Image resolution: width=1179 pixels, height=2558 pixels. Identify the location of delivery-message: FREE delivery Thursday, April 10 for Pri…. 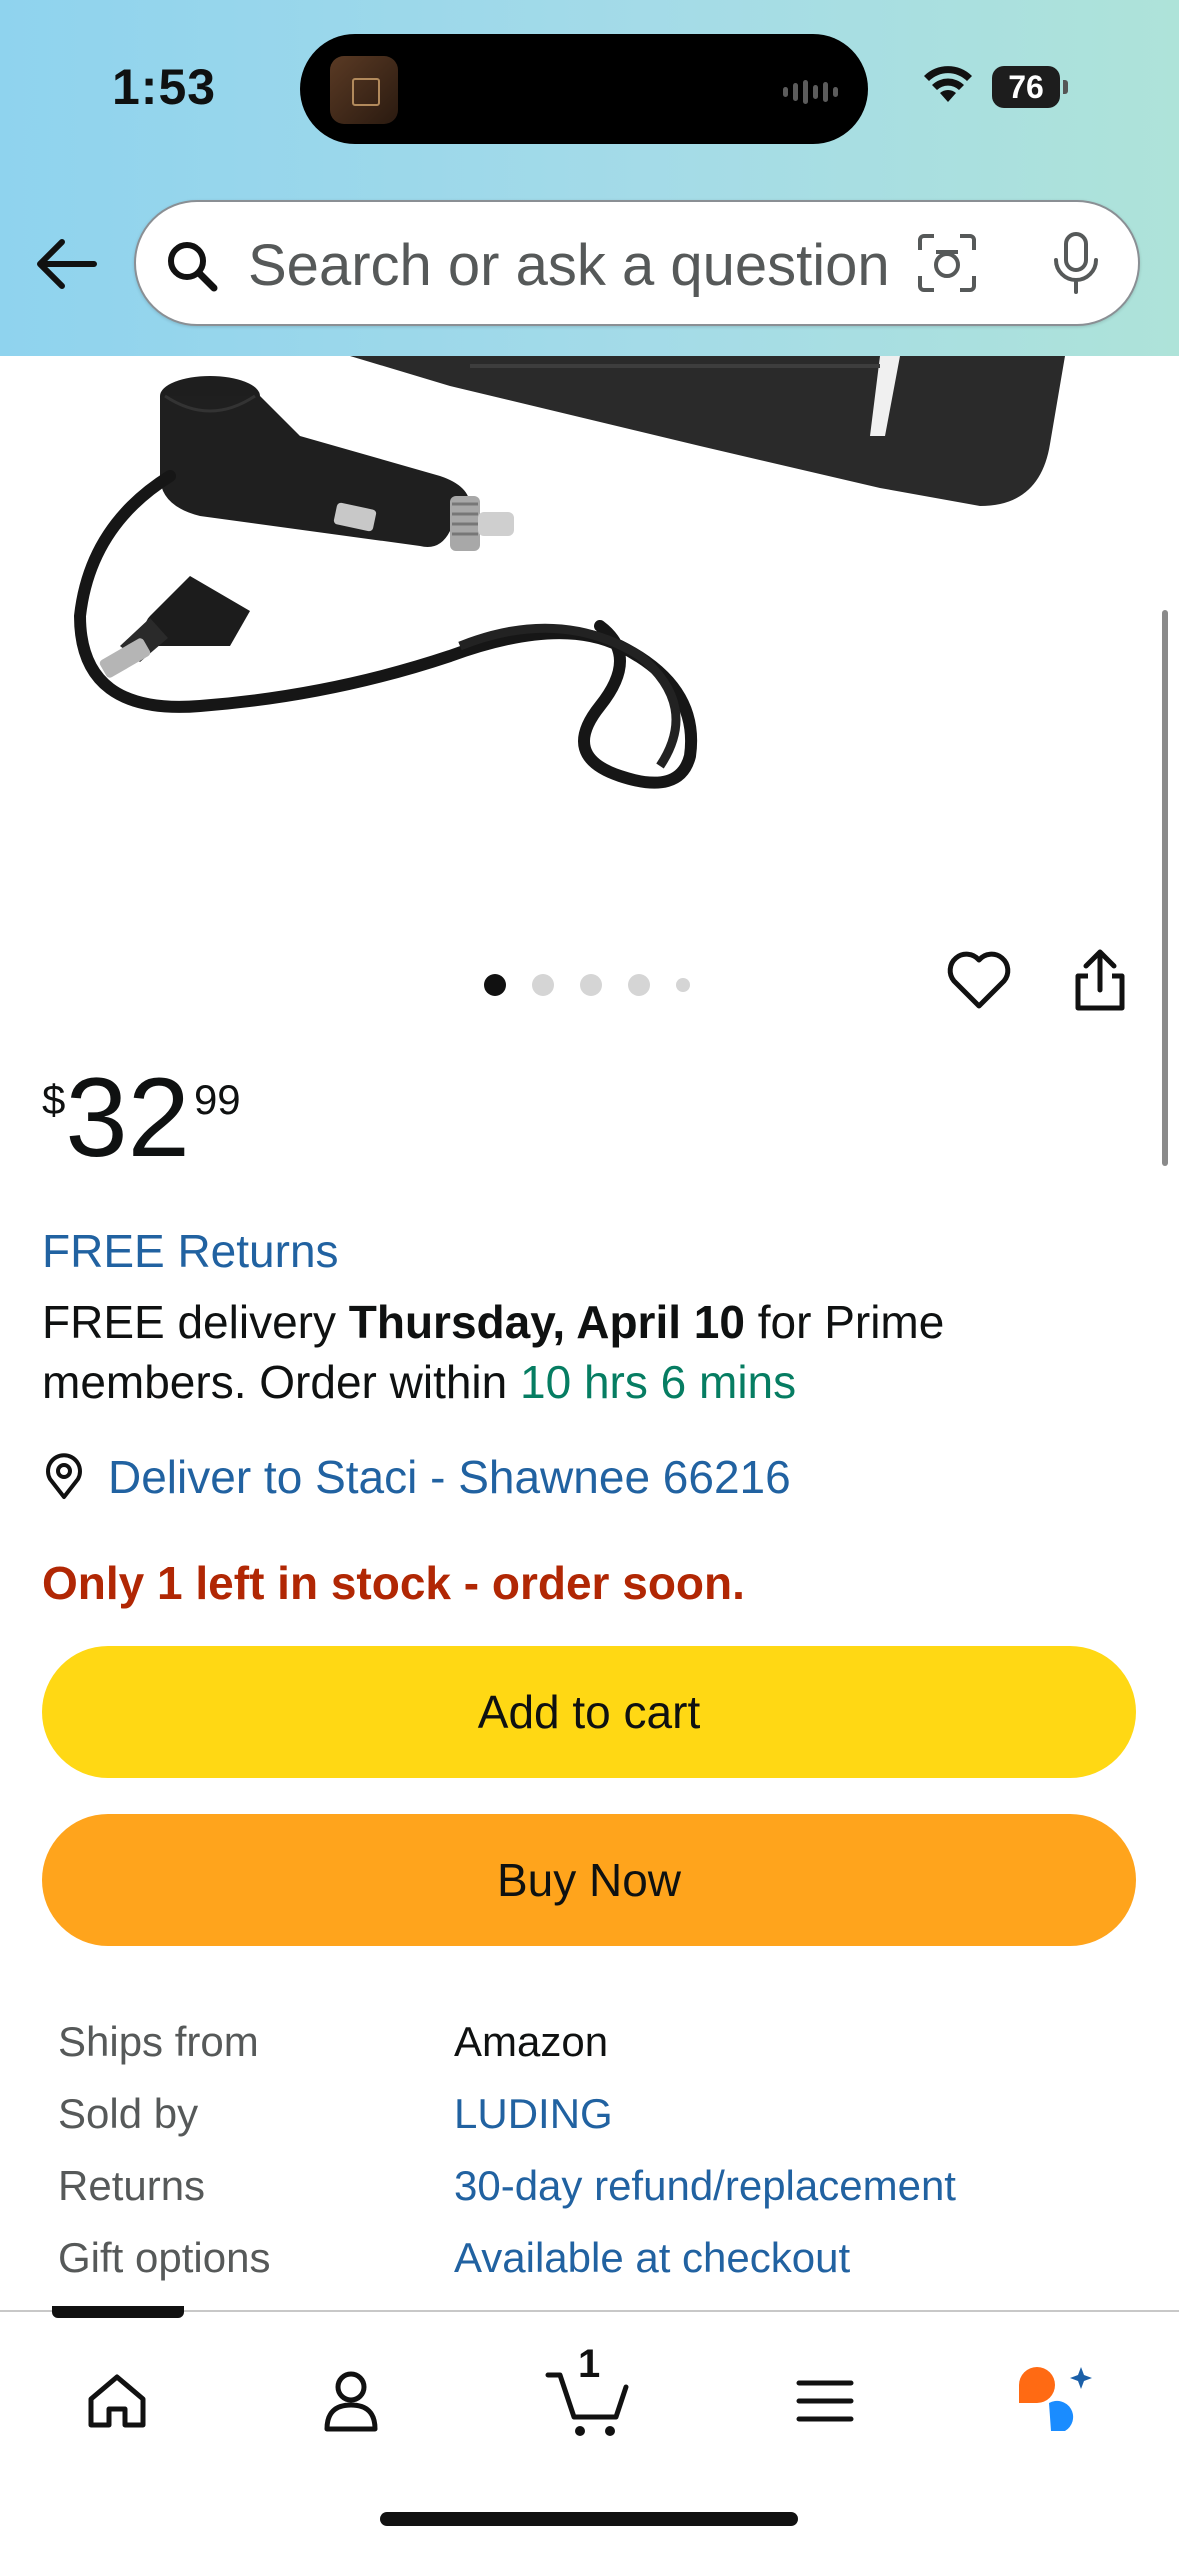
(582, 1352).